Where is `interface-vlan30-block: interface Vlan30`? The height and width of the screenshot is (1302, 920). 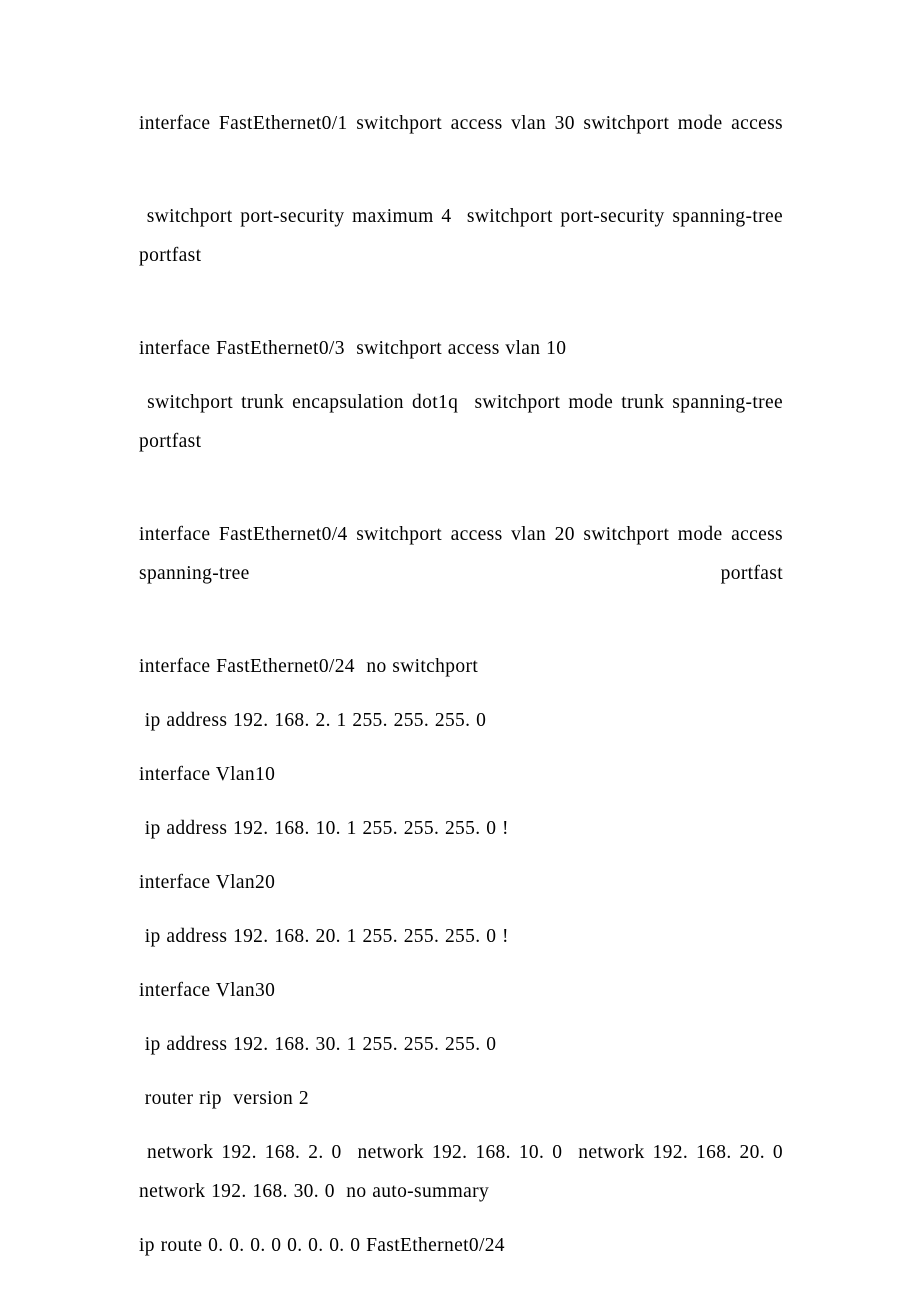 interface-vlan30-block: interface Vlan30 is located at coordinates (207, 990).